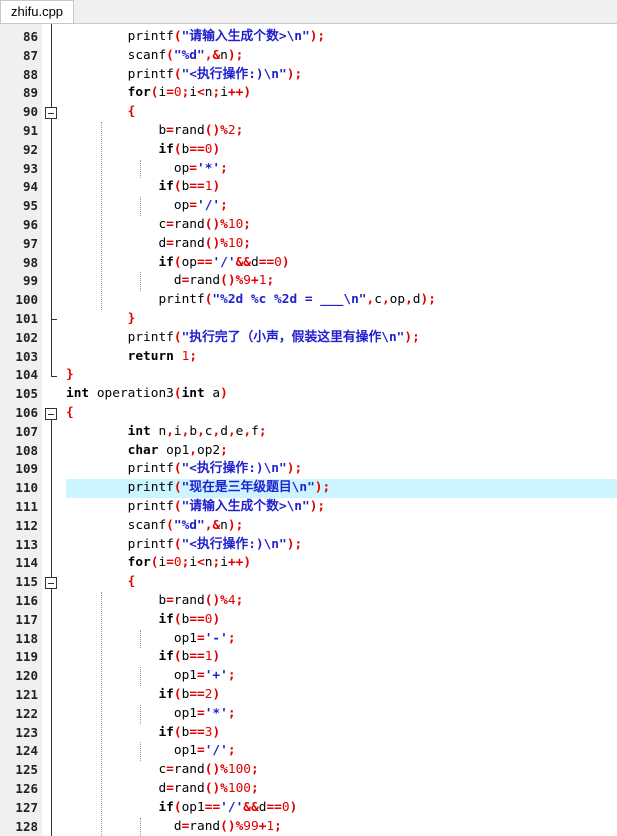 Image resolution: width=617 pixels, height=836 pixels. What do you see at coordinates (189, 149) in the screenshot?
I see `line-code: if(b==0)` at bounding box center [189, 149].